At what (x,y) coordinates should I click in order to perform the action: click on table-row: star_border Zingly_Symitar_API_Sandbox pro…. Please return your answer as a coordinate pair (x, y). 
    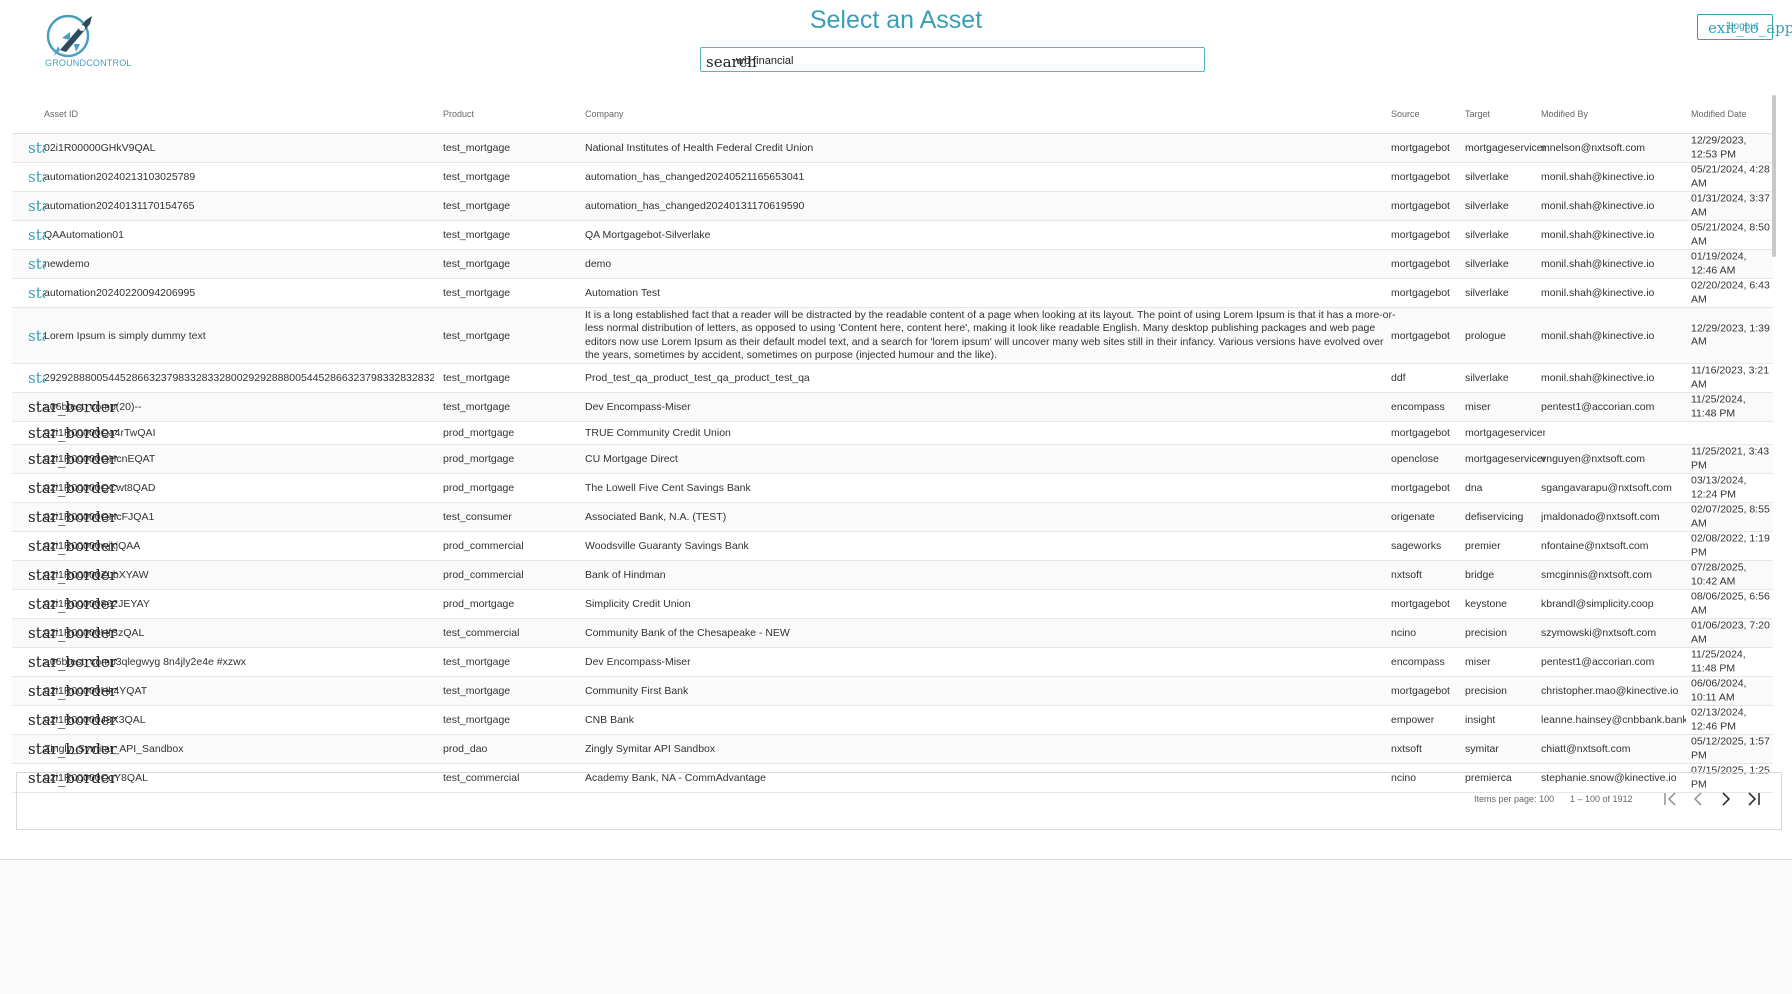
    Looking at the image, I should click on (892, 749).